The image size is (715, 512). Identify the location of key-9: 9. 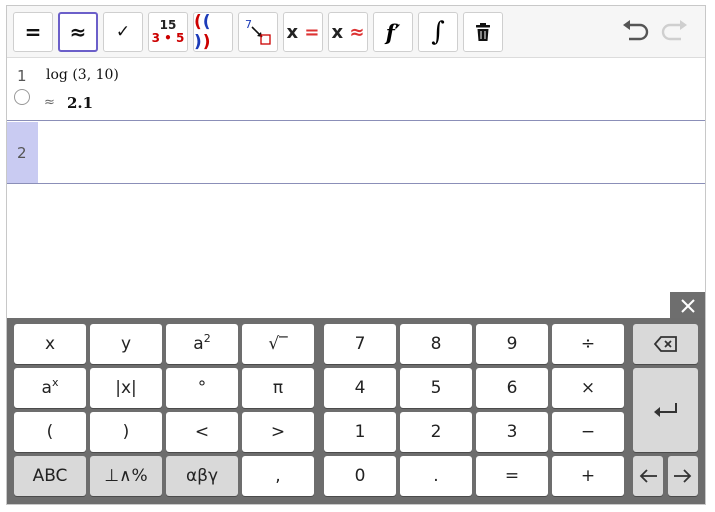
(512, 344).